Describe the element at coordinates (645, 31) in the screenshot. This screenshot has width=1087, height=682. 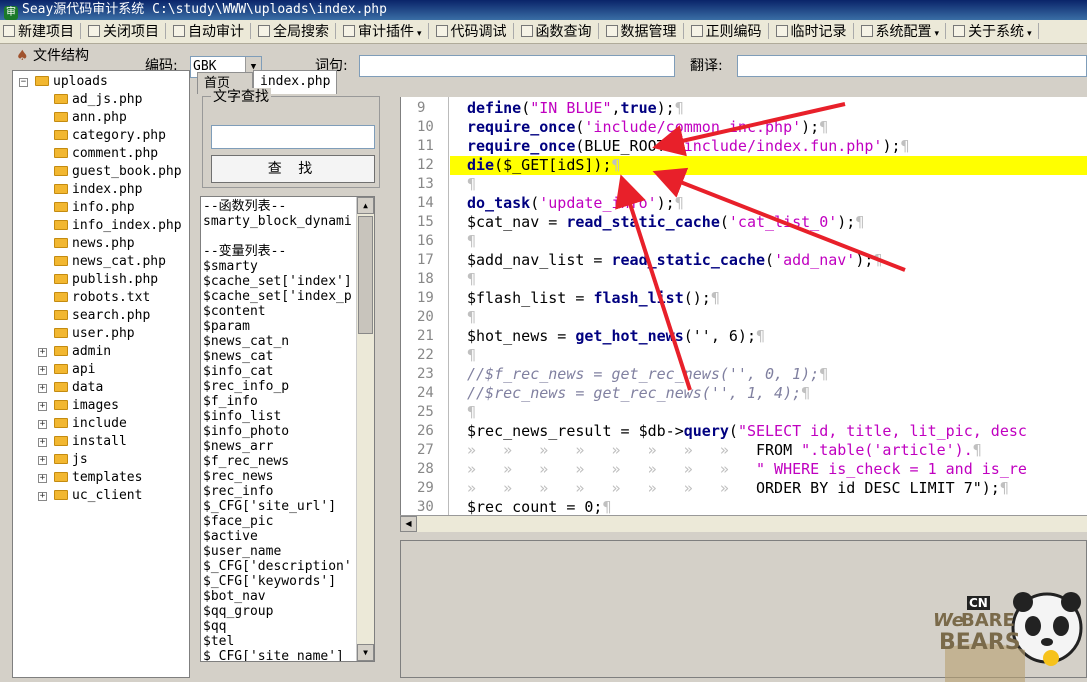
I see `menu-item-data-manage: 数据管理` at that location.